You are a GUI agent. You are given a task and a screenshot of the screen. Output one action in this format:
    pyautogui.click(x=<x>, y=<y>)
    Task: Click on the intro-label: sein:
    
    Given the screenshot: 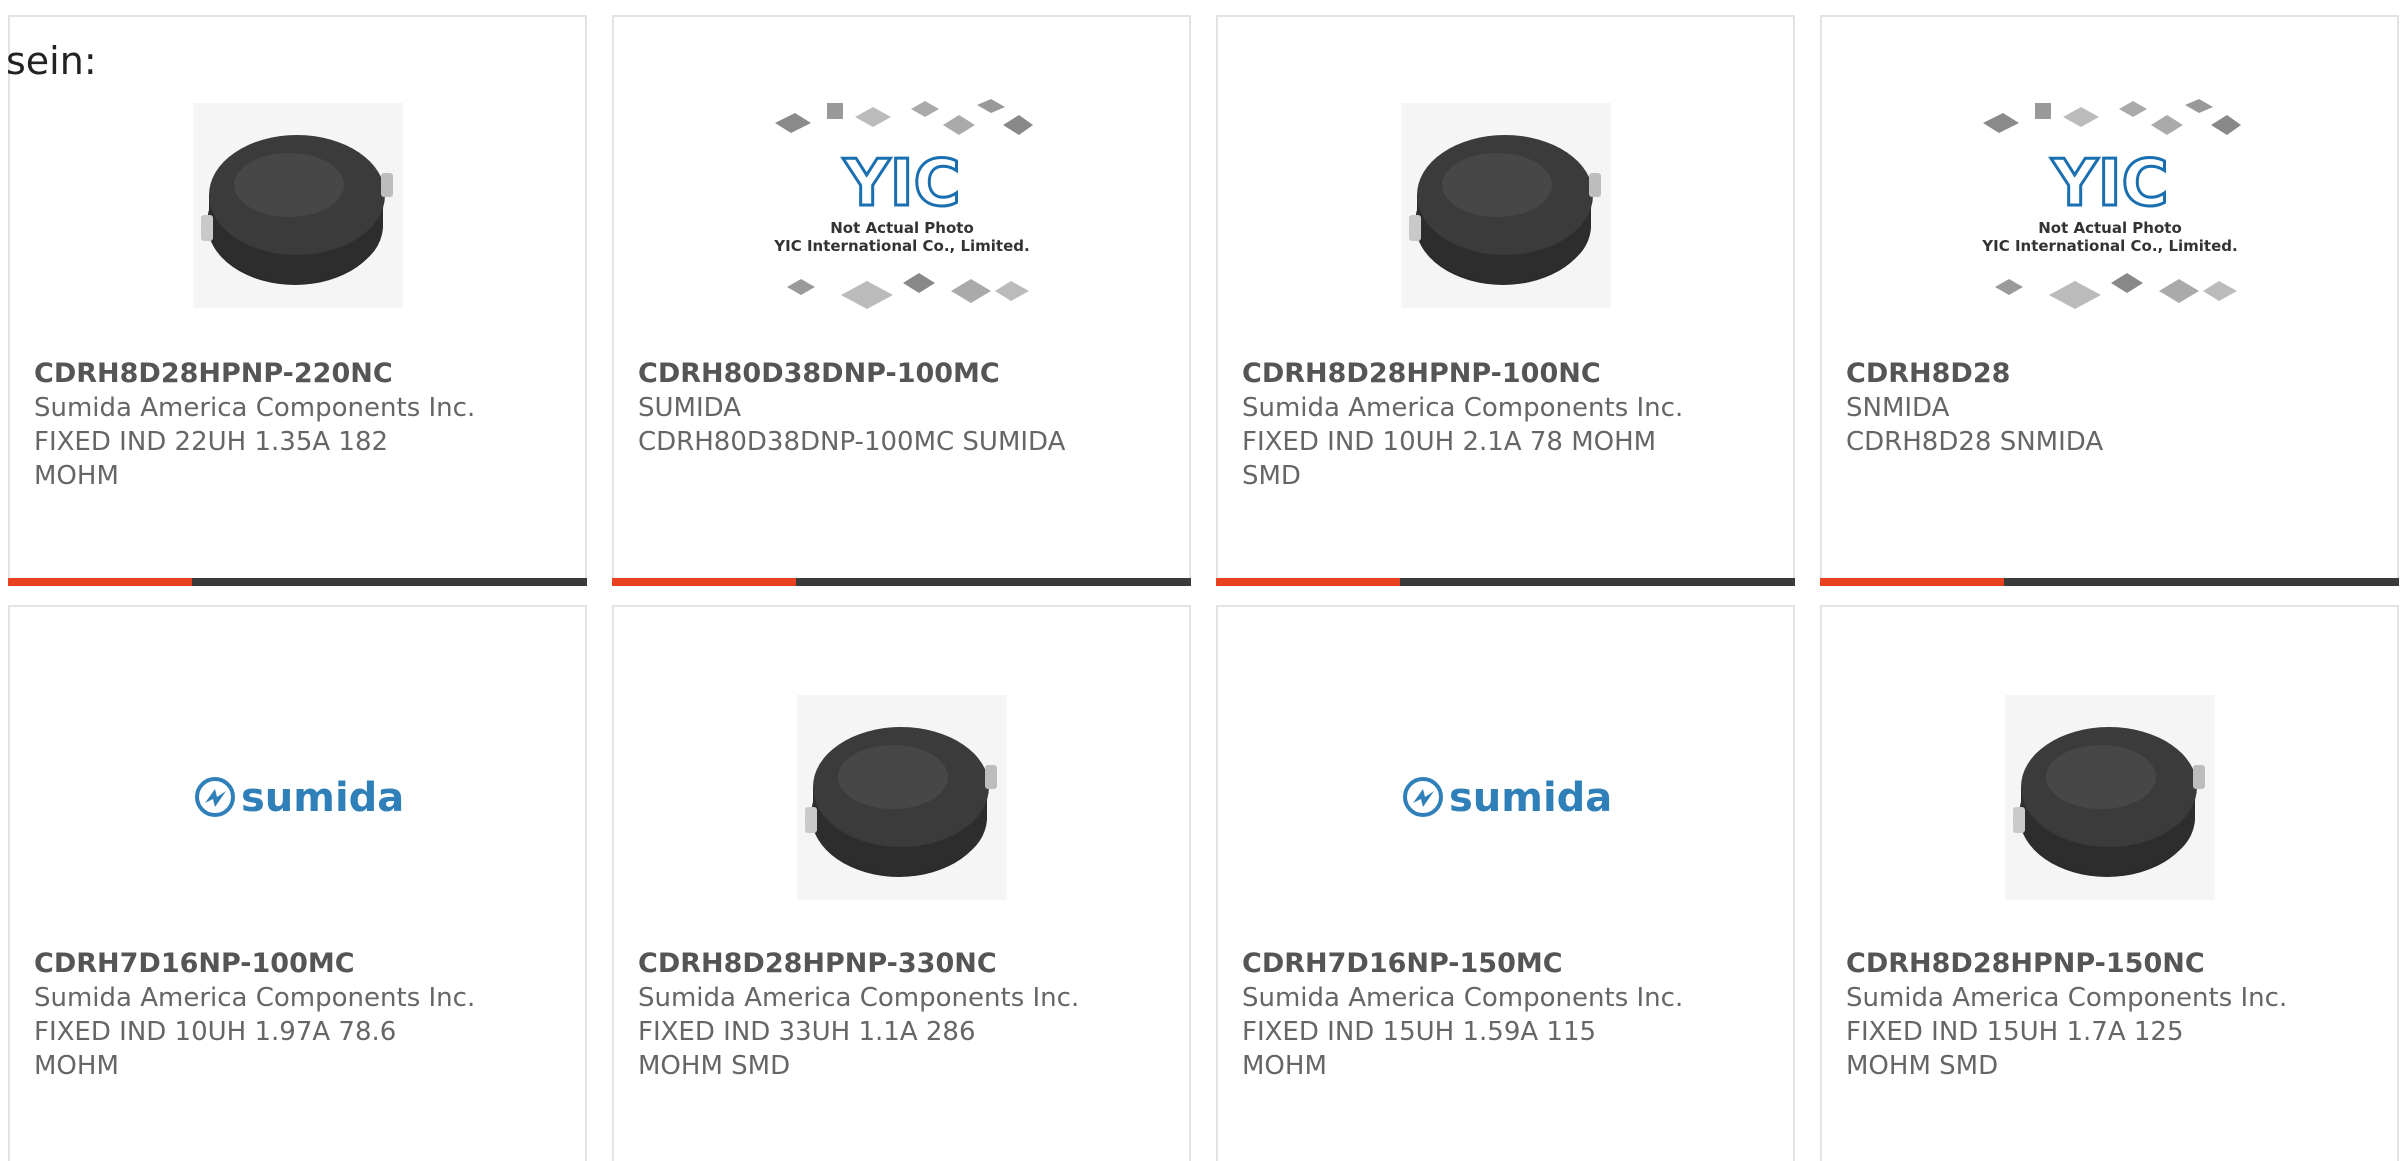 What is the action you would take?
    pyautogui.click(x=51, y=61)
    